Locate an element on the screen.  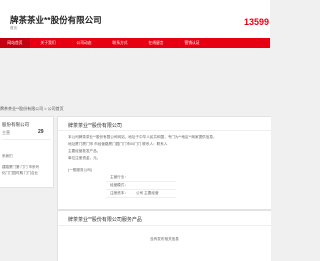
info-row-value: 公司 主要经营 is located at coordinates (147, 193).